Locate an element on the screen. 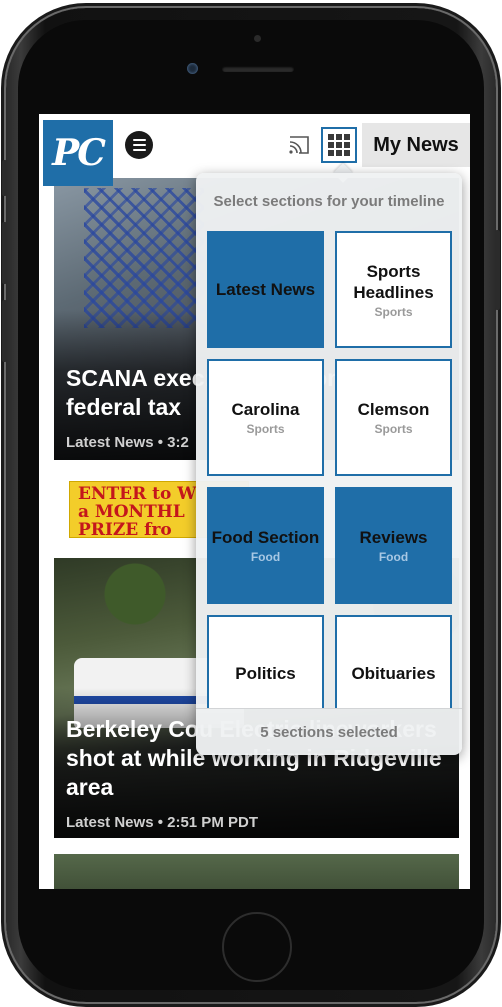 Image resolution: width=502 pixels, height=1007 pixels. proximity-sensor is located at coordinates (257, 38).